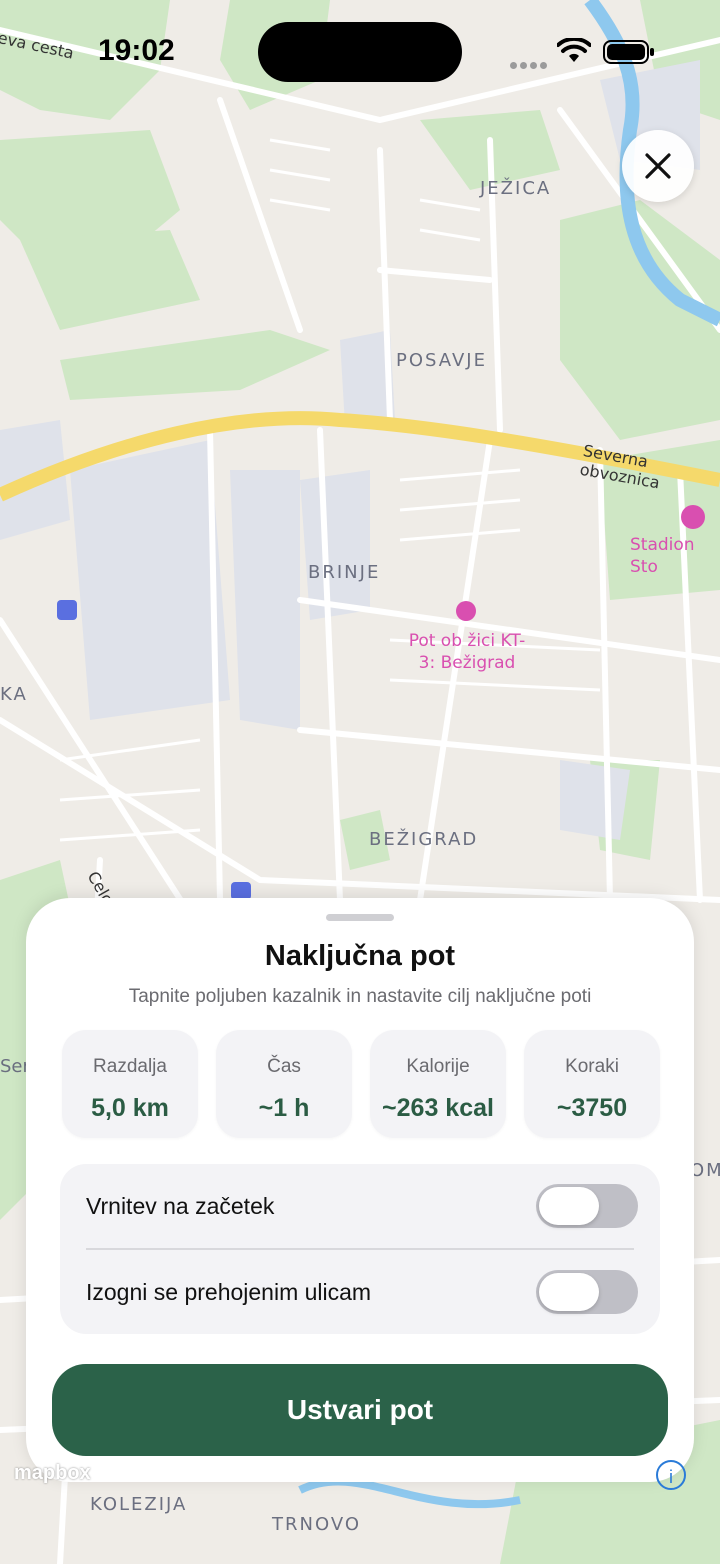 Image resolution: width=720 pixels, height=1564 pixels. Describe the element at coordinates (67, 610) in the screenshot. I see `train-station-icon` at that location.